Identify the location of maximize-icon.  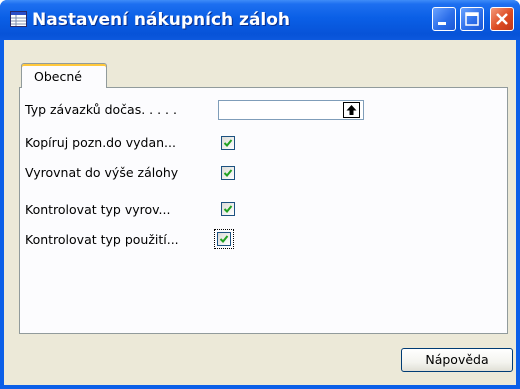
(472, 19).